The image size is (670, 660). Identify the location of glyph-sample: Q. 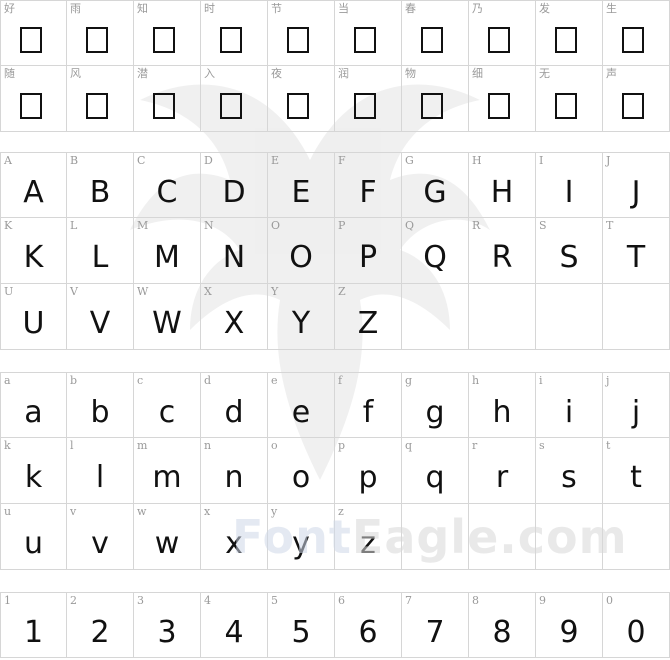
(435, 257).